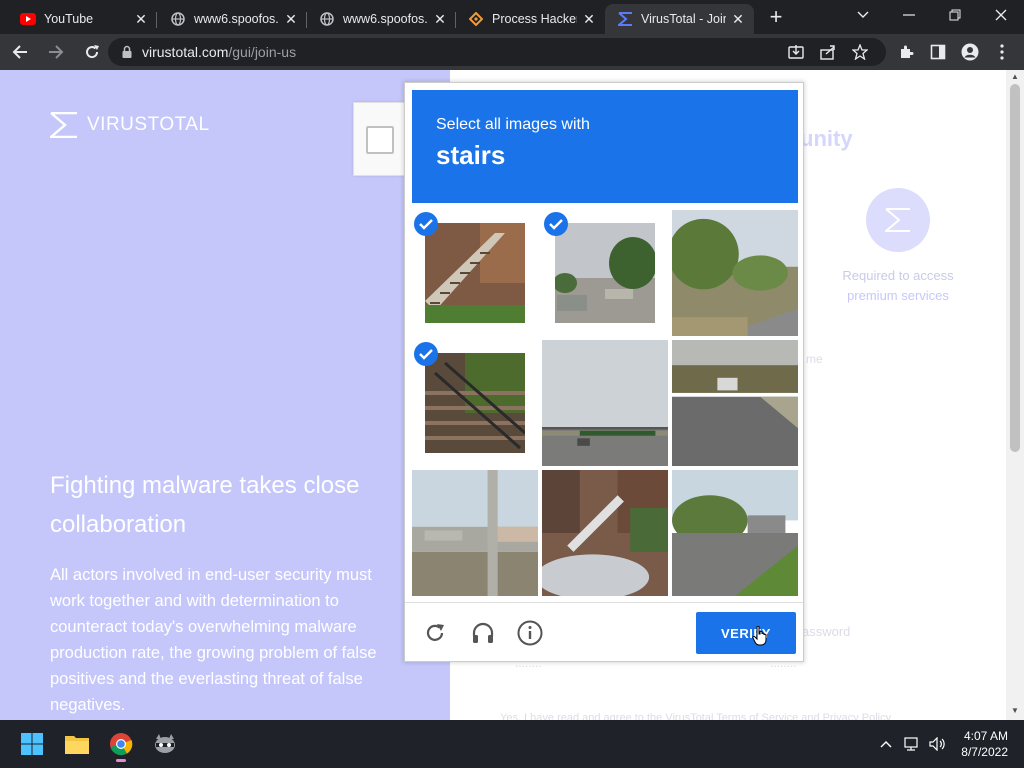 Image resolution: width=1024 pixels, height=768 pixels. Describe the element at coordinates (826, 138) in the screenshot. I see `community-heading: unity` at that location.